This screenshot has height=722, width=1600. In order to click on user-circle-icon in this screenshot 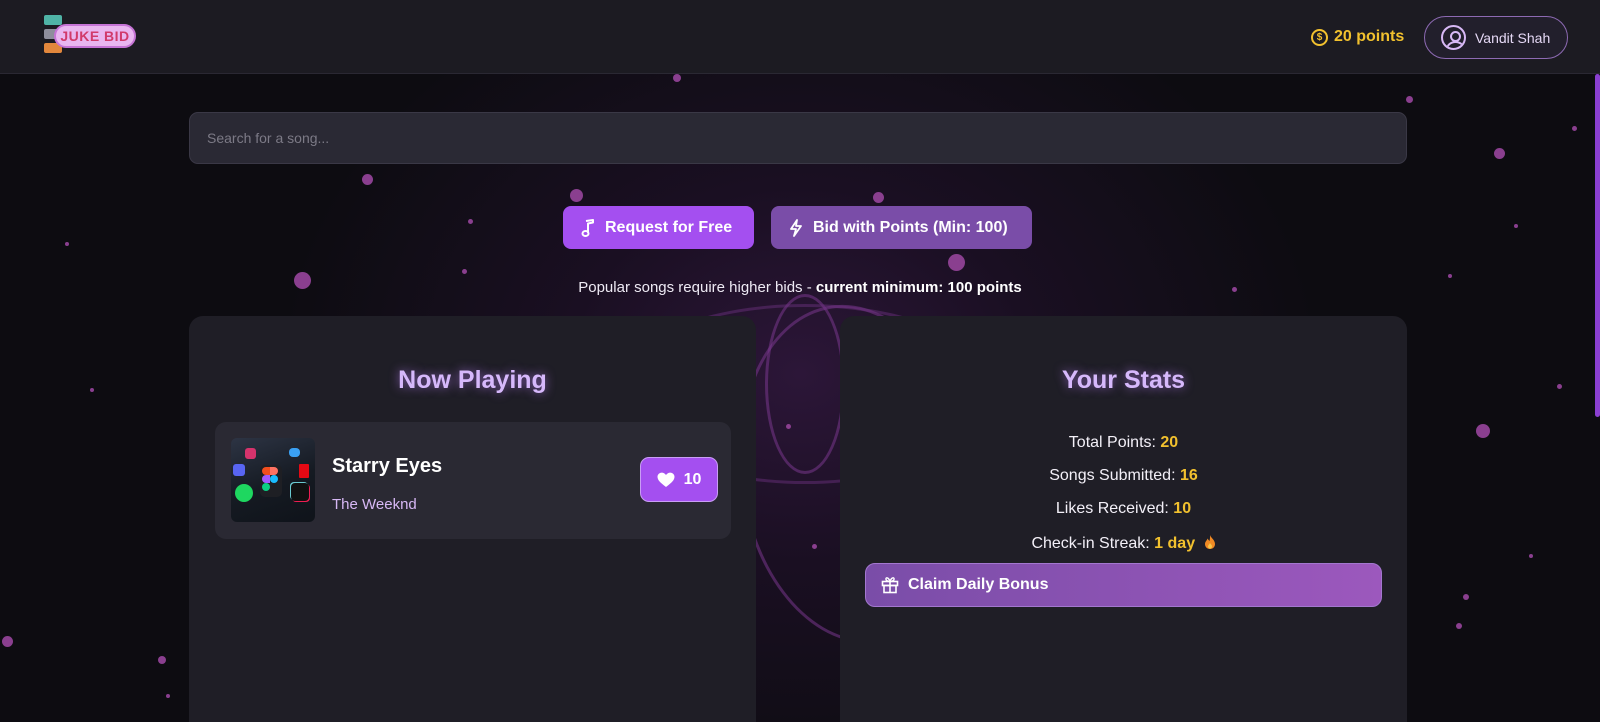, I will do `click(1453, 37)`.